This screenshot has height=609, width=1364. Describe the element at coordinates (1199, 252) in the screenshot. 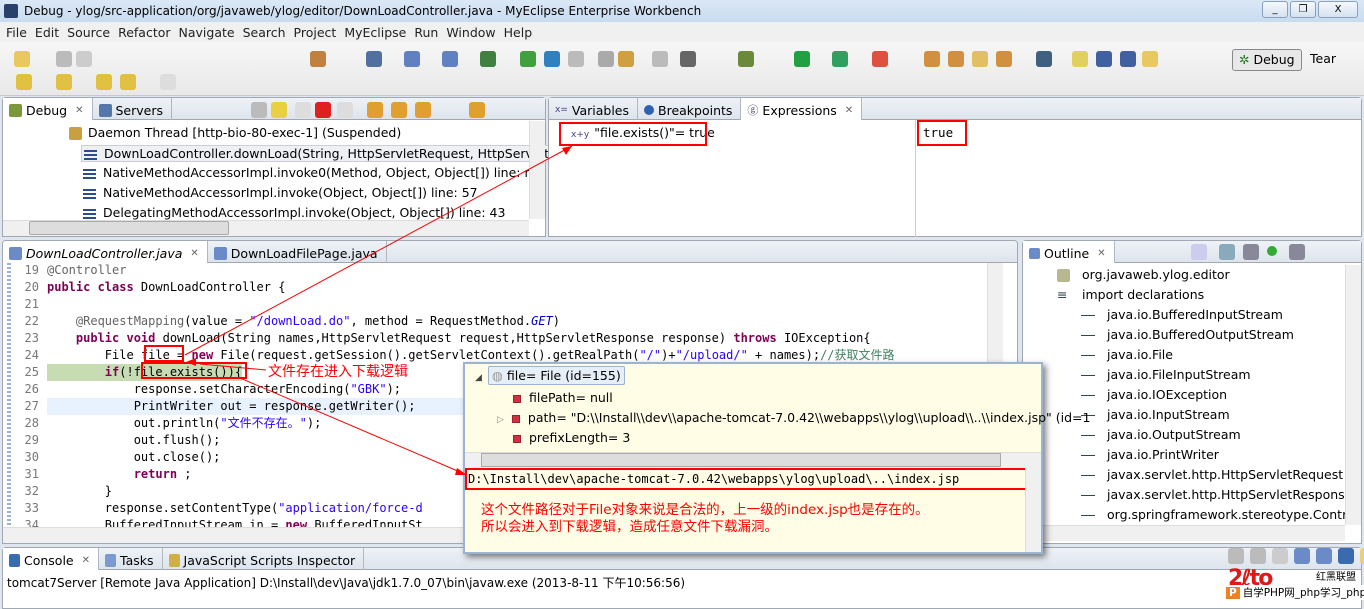

I see `sort-icon` at that location.